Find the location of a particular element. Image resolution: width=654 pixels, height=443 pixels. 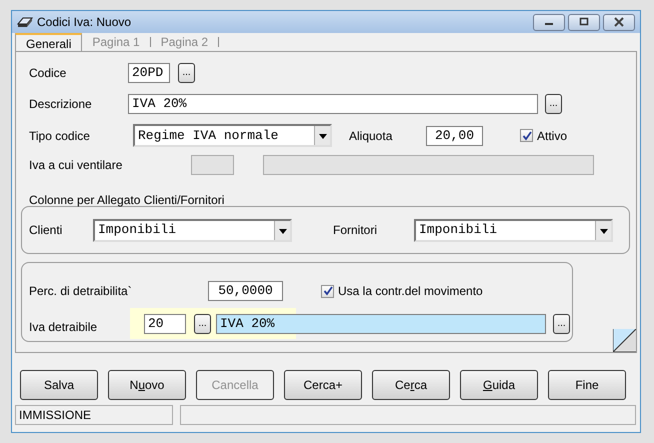

page-corner-icon is located at coordinates (624, 340).